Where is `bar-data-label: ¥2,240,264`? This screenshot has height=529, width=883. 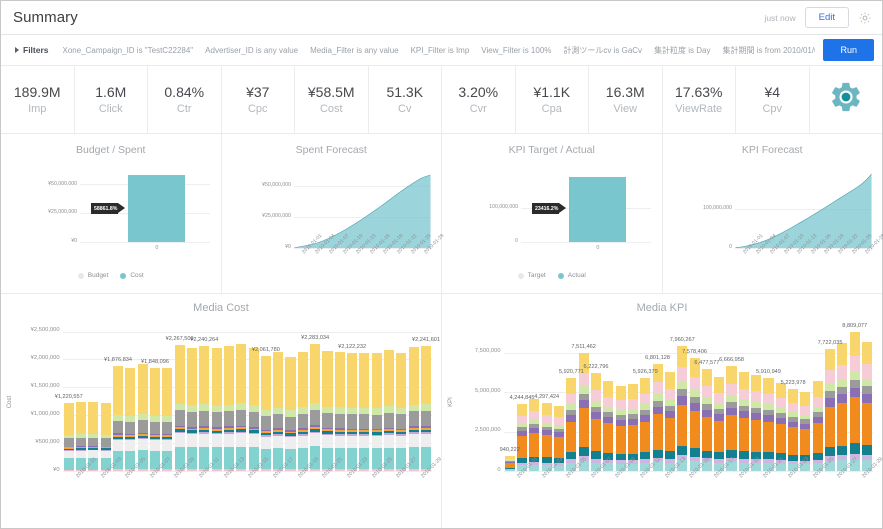
bar-data-label: ¥2,240,264 is located at coordinates (204, 340).